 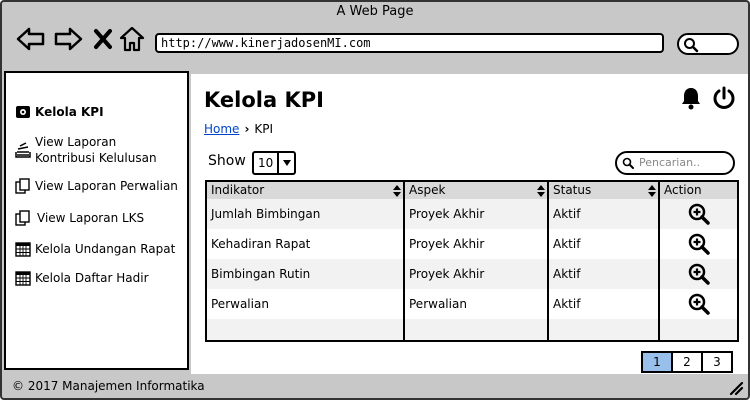 I want to click on show-label: Show, so click(x=227, y=161).